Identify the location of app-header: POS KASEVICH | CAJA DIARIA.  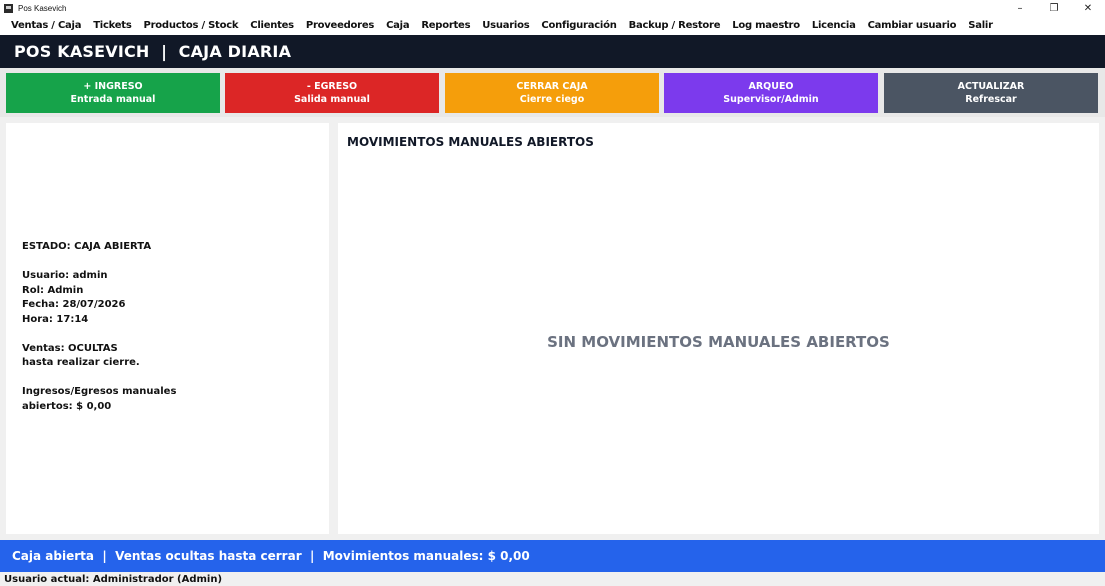
(552, 51).